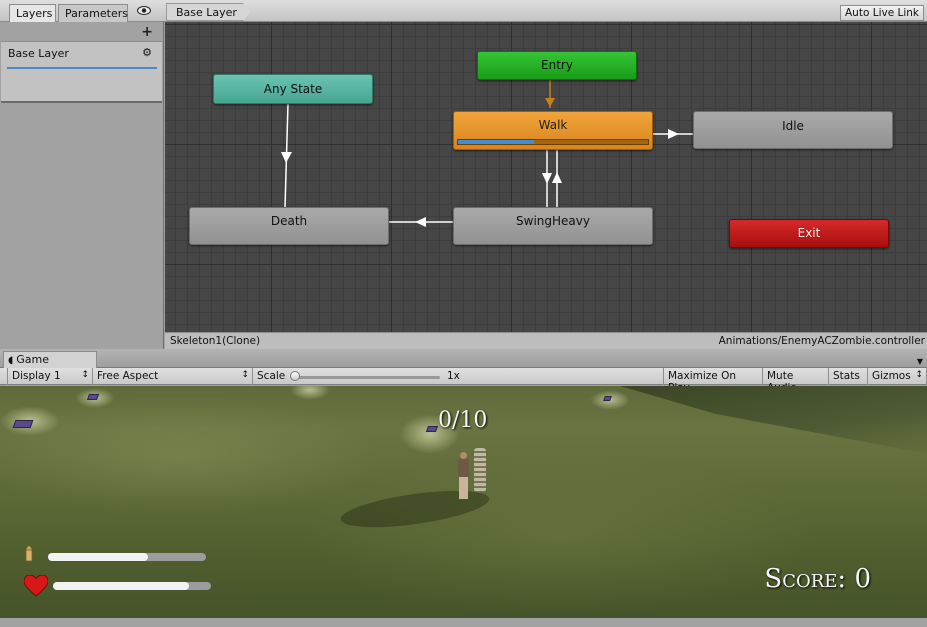 The image size is (927, 627). What do you see at coordinates (286, 157) in the screenshot?
I see `arrow-any-death` at bounding box center [286, 157].